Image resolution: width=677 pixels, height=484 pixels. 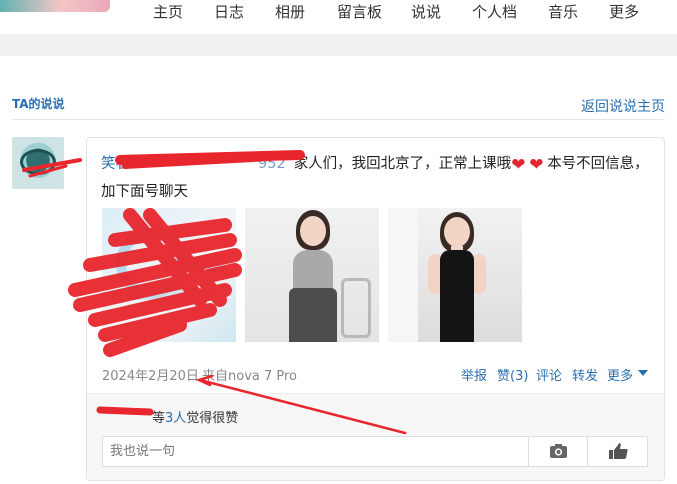 What do you see at coordinates (290, 12) in the screenshot?
I see `nav-albums: 相册` at bounding box center [290, 12].